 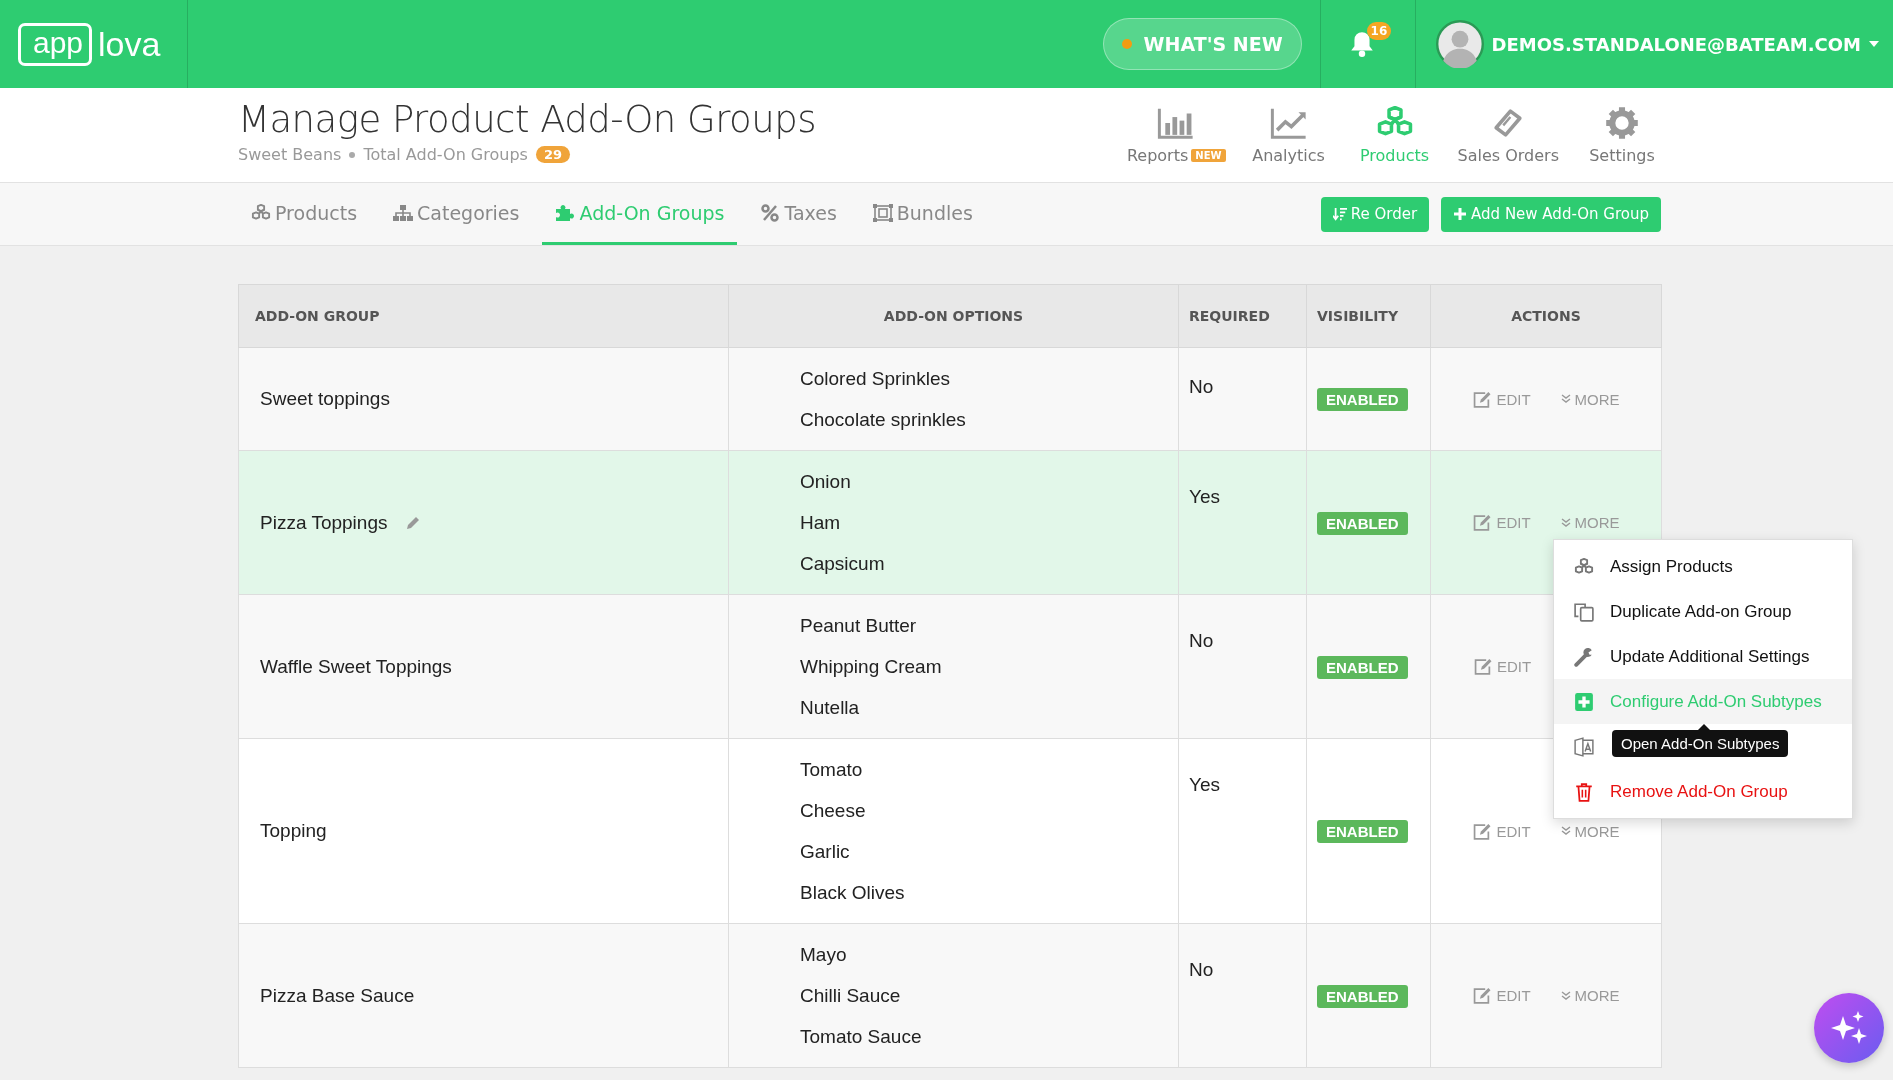 I want to click on menu-item: Assign Products, so click(x=1703, y=566).